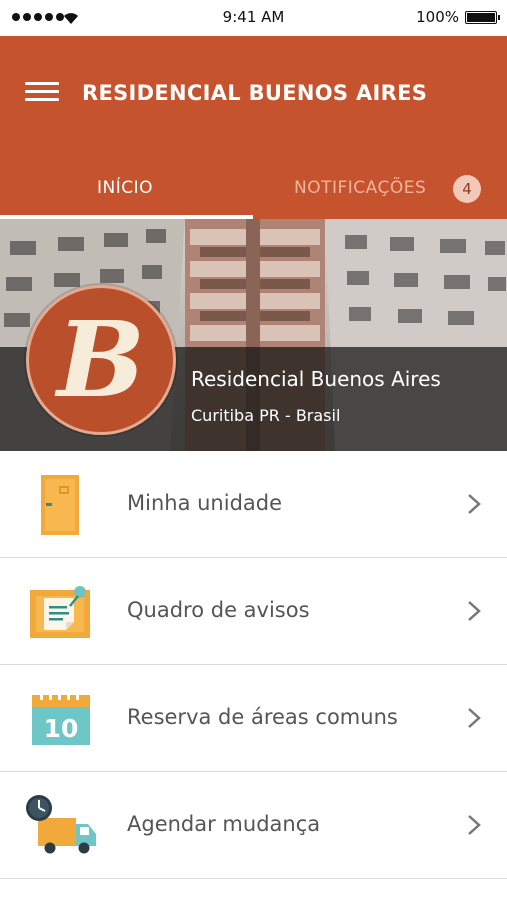  I want to click on calendar-icon: 10, so click(61, 717).